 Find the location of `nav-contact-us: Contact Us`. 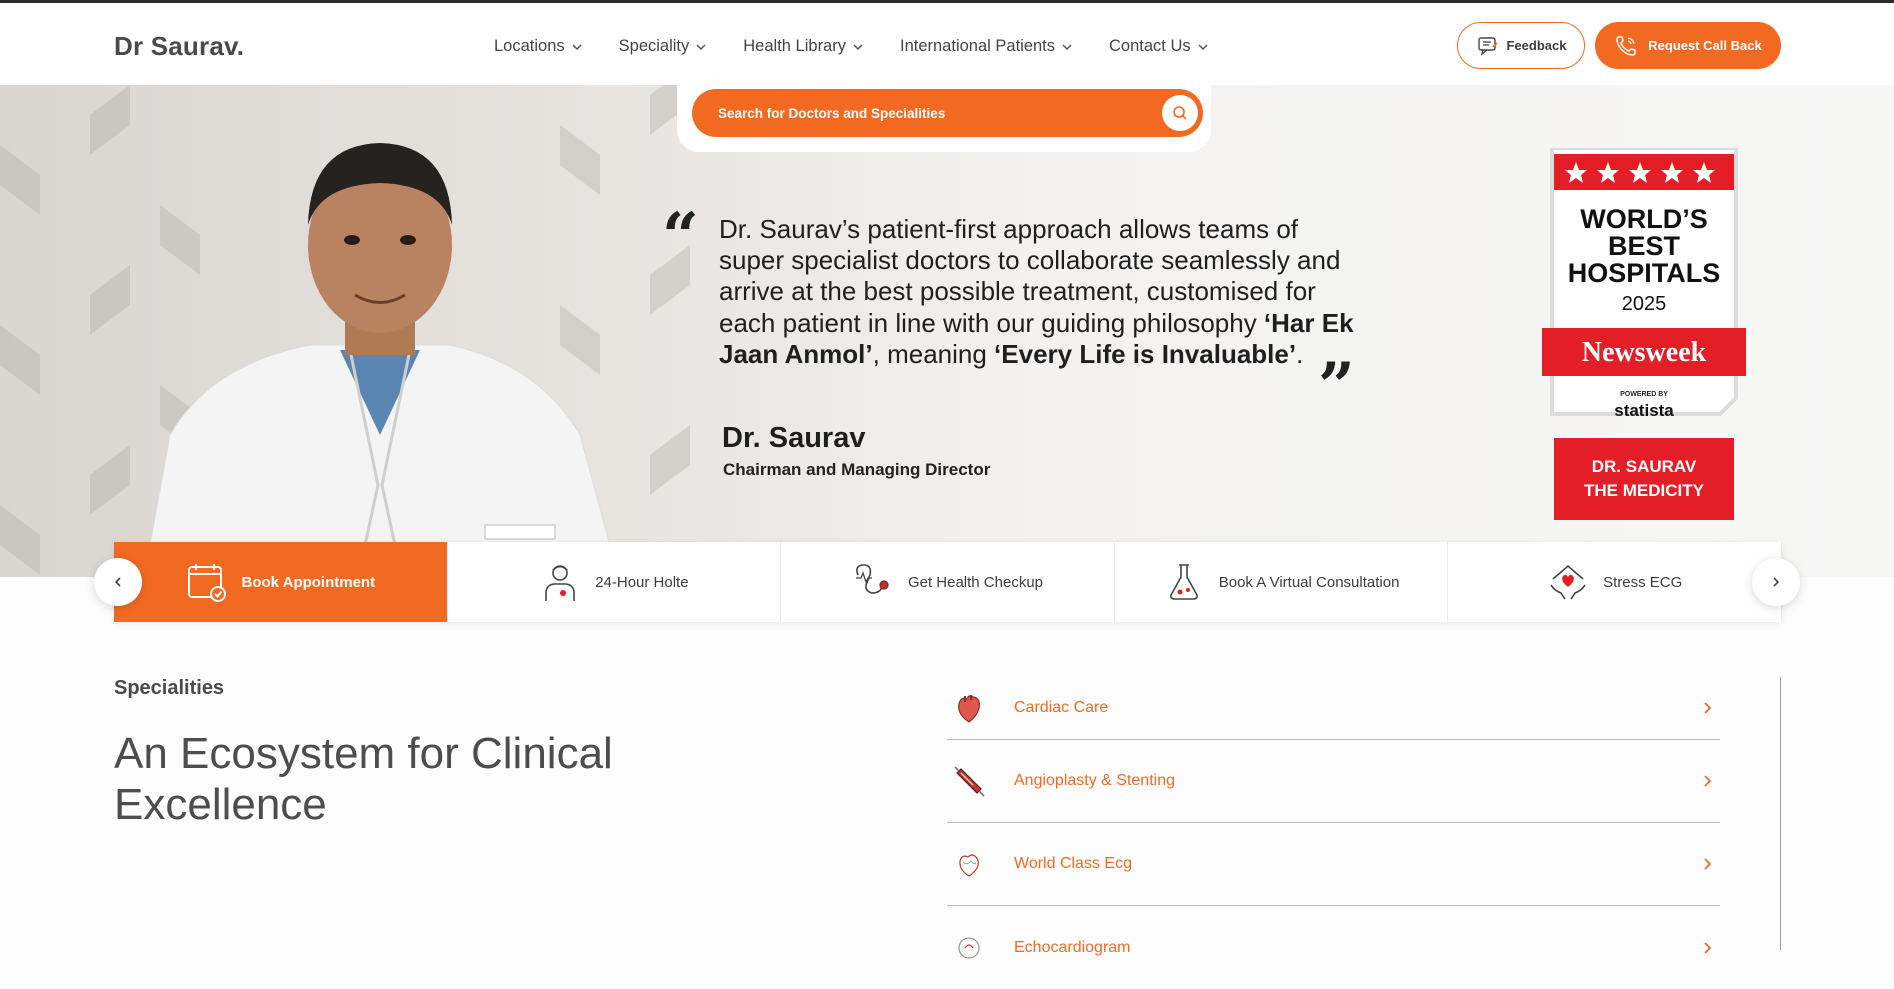

nav-contact-us: Contact Us is located at coordinates (1159, 46).